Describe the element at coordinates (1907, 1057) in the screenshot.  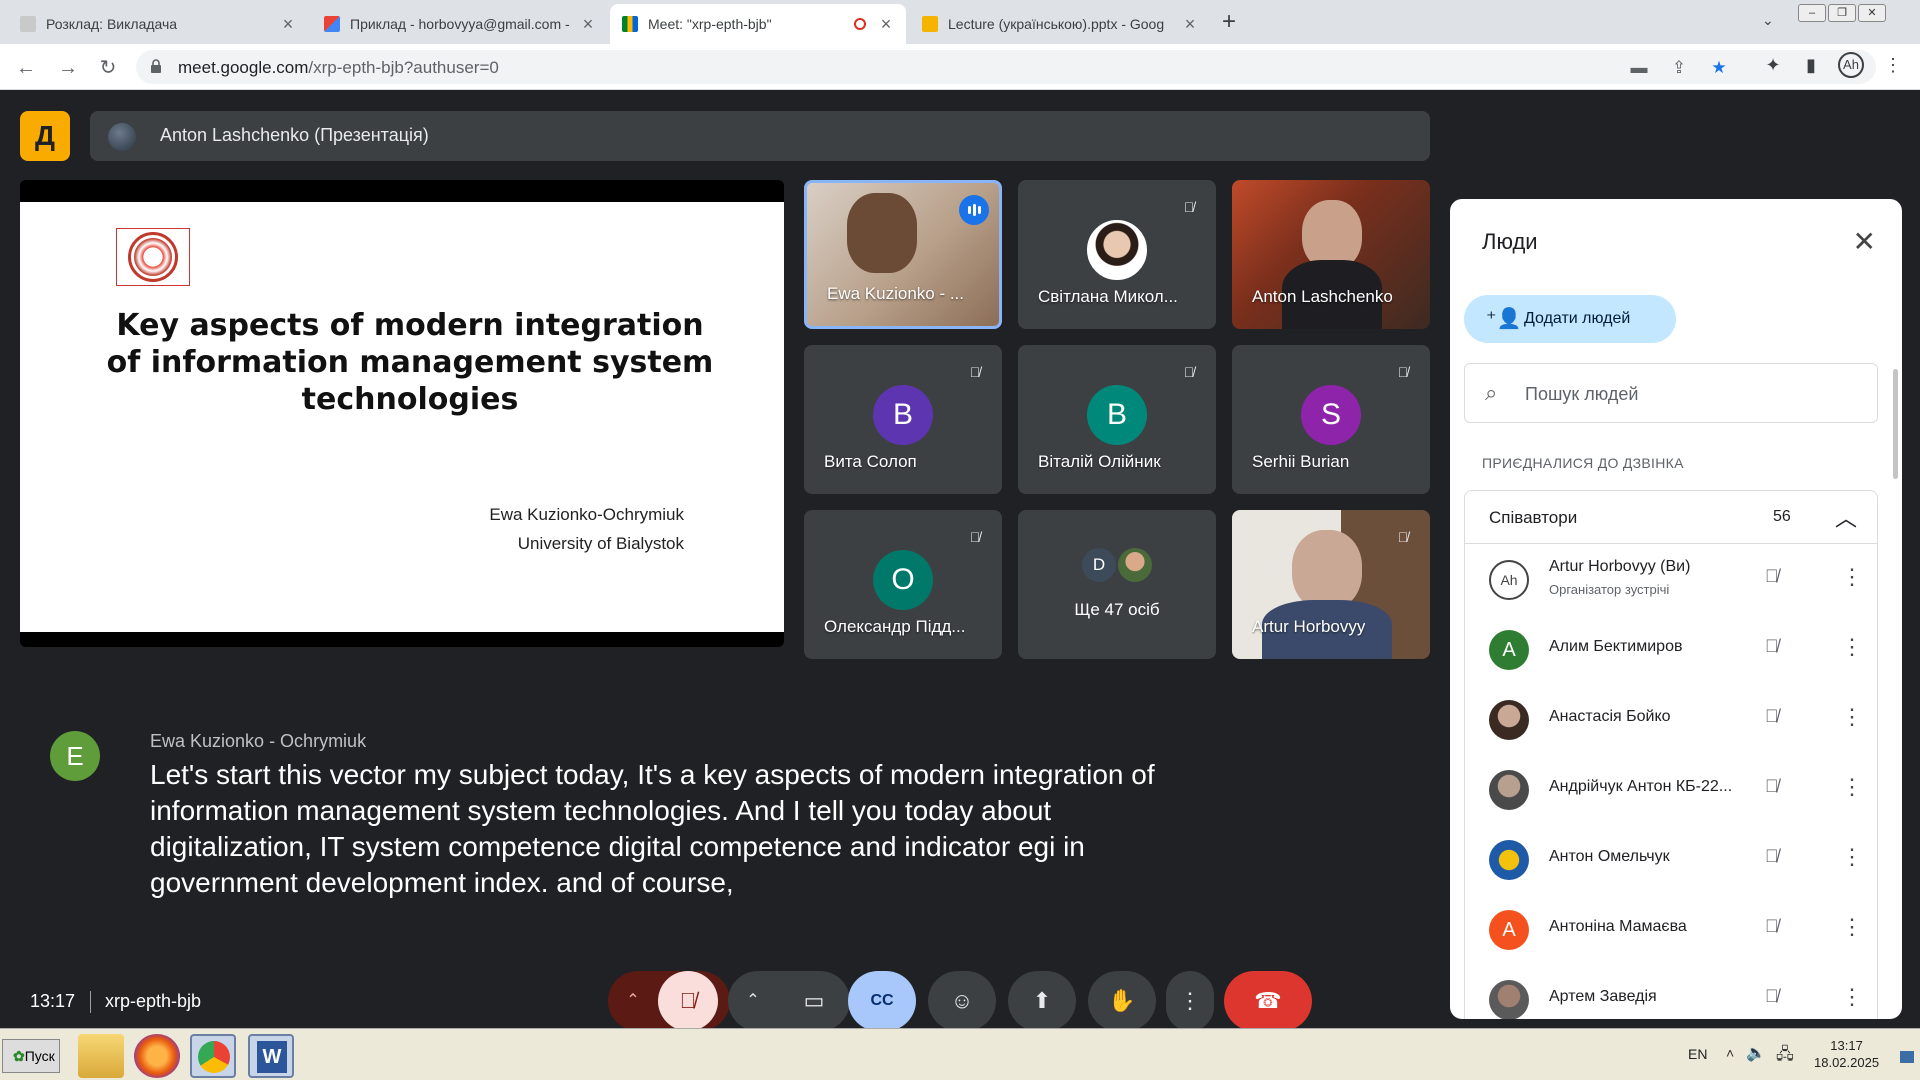
I see `show-desktop-icon` at that location.